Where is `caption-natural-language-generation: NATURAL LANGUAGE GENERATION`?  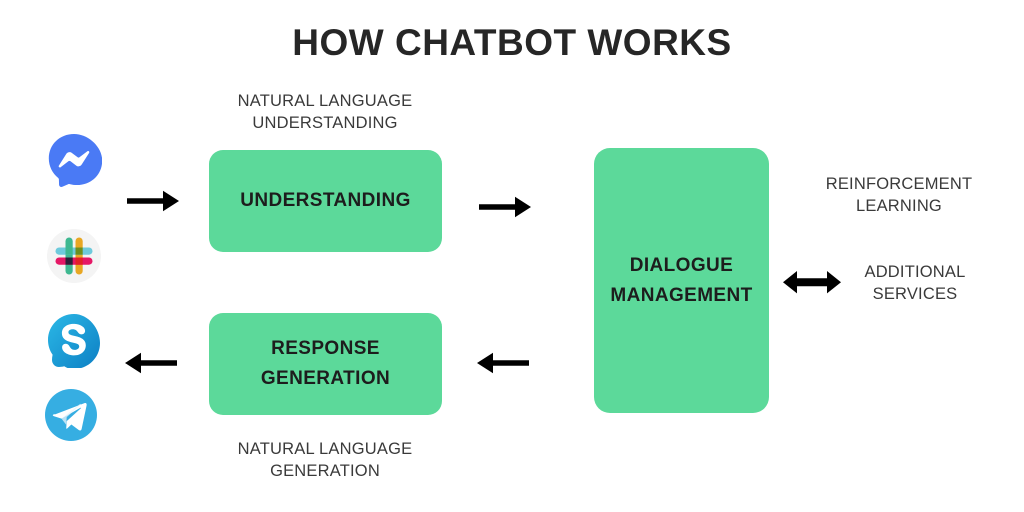
caption-natural-language-generation: NATURAL LANGUAGE GENERATION is located at coordinates (325, 460).